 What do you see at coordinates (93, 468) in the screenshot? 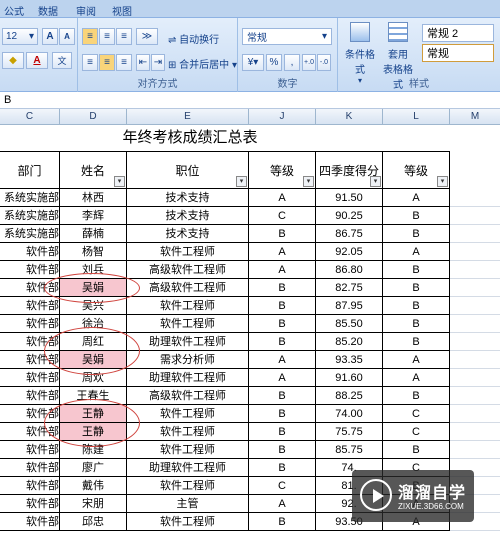
I see `cell-name: 廖广` at bounding box center [93, 468].